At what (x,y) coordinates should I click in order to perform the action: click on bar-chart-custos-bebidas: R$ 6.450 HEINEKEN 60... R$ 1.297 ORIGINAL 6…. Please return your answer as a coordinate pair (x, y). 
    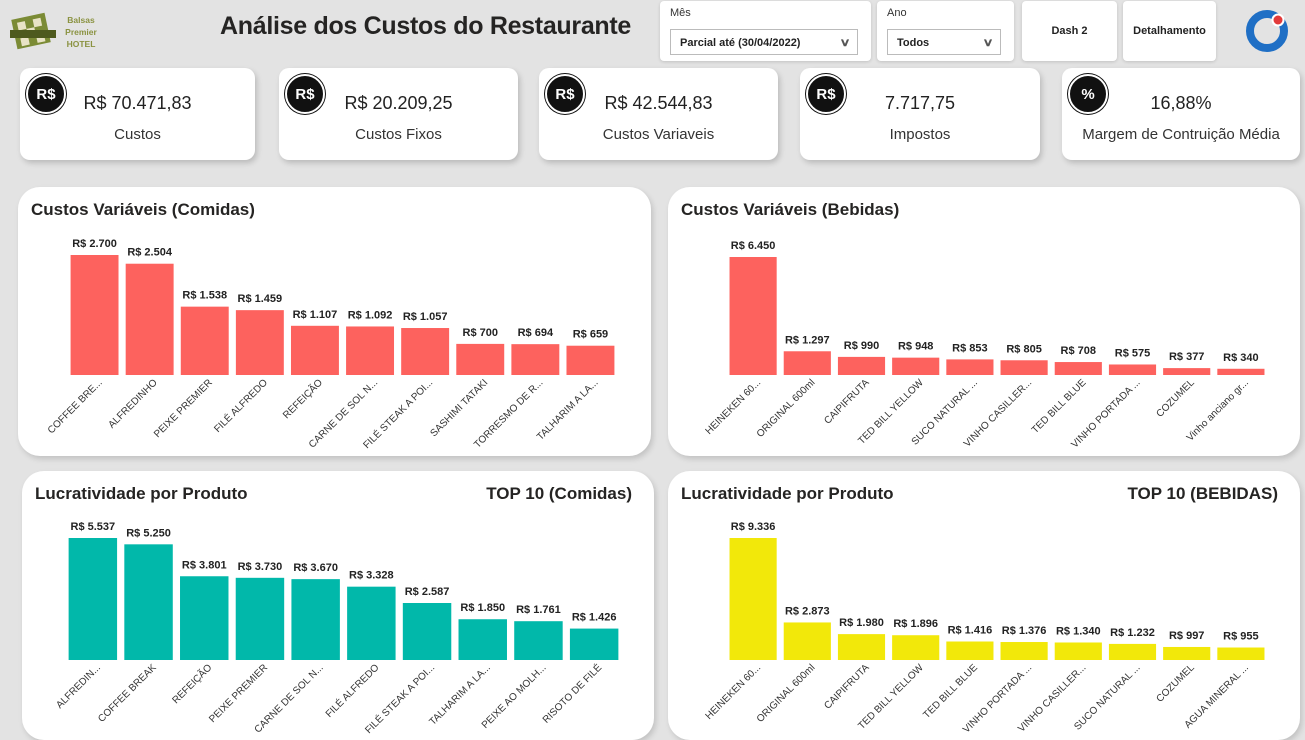
    Looking at the image, I should click on (984, 345).